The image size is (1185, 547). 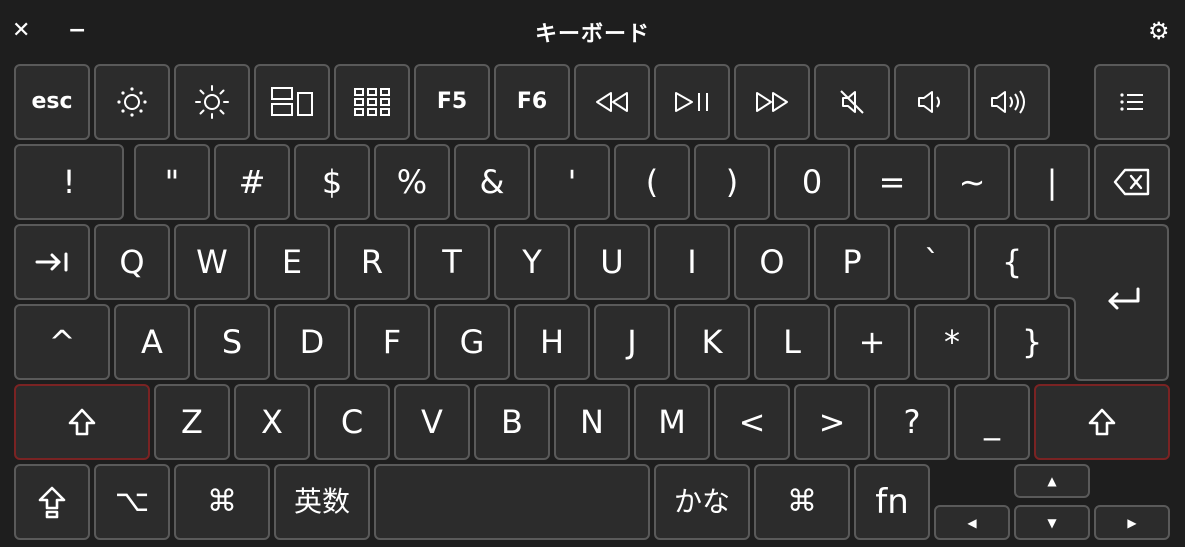 What do you see at coordinates (312, 342) in the screenshot?
I see `key-d: D` at bounding box center [312, 342].